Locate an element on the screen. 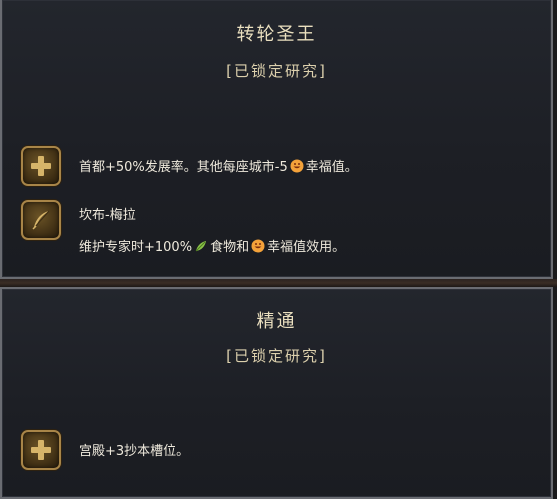  effect-text-pre: 维护专家时+100% is located at coordinates (136, 247).